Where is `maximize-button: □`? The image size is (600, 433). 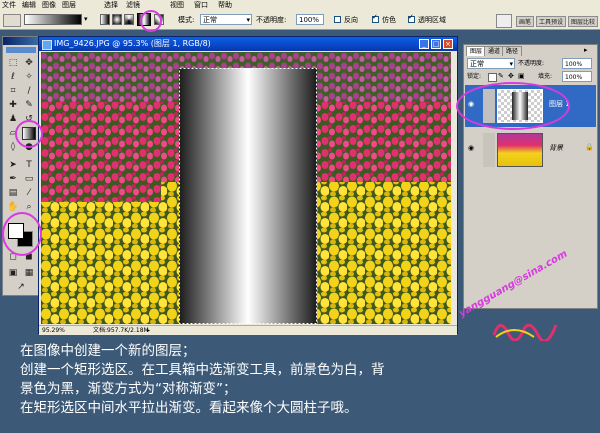
maximize-button: □ is located at coordinates (436, 44).